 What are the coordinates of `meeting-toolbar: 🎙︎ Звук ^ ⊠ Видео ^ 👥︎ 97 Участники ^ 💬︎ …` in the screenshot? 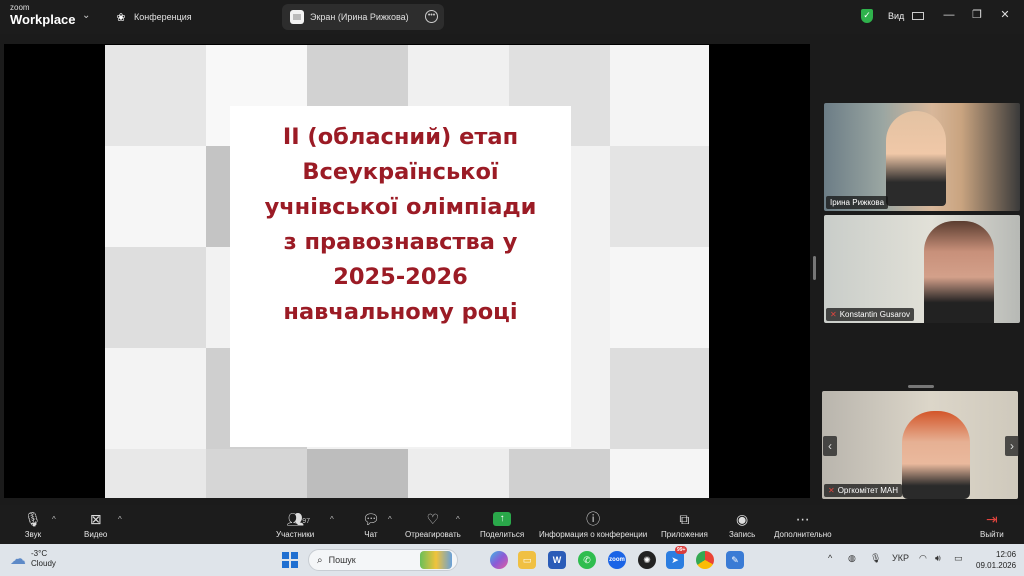 It's located at (512, 524).